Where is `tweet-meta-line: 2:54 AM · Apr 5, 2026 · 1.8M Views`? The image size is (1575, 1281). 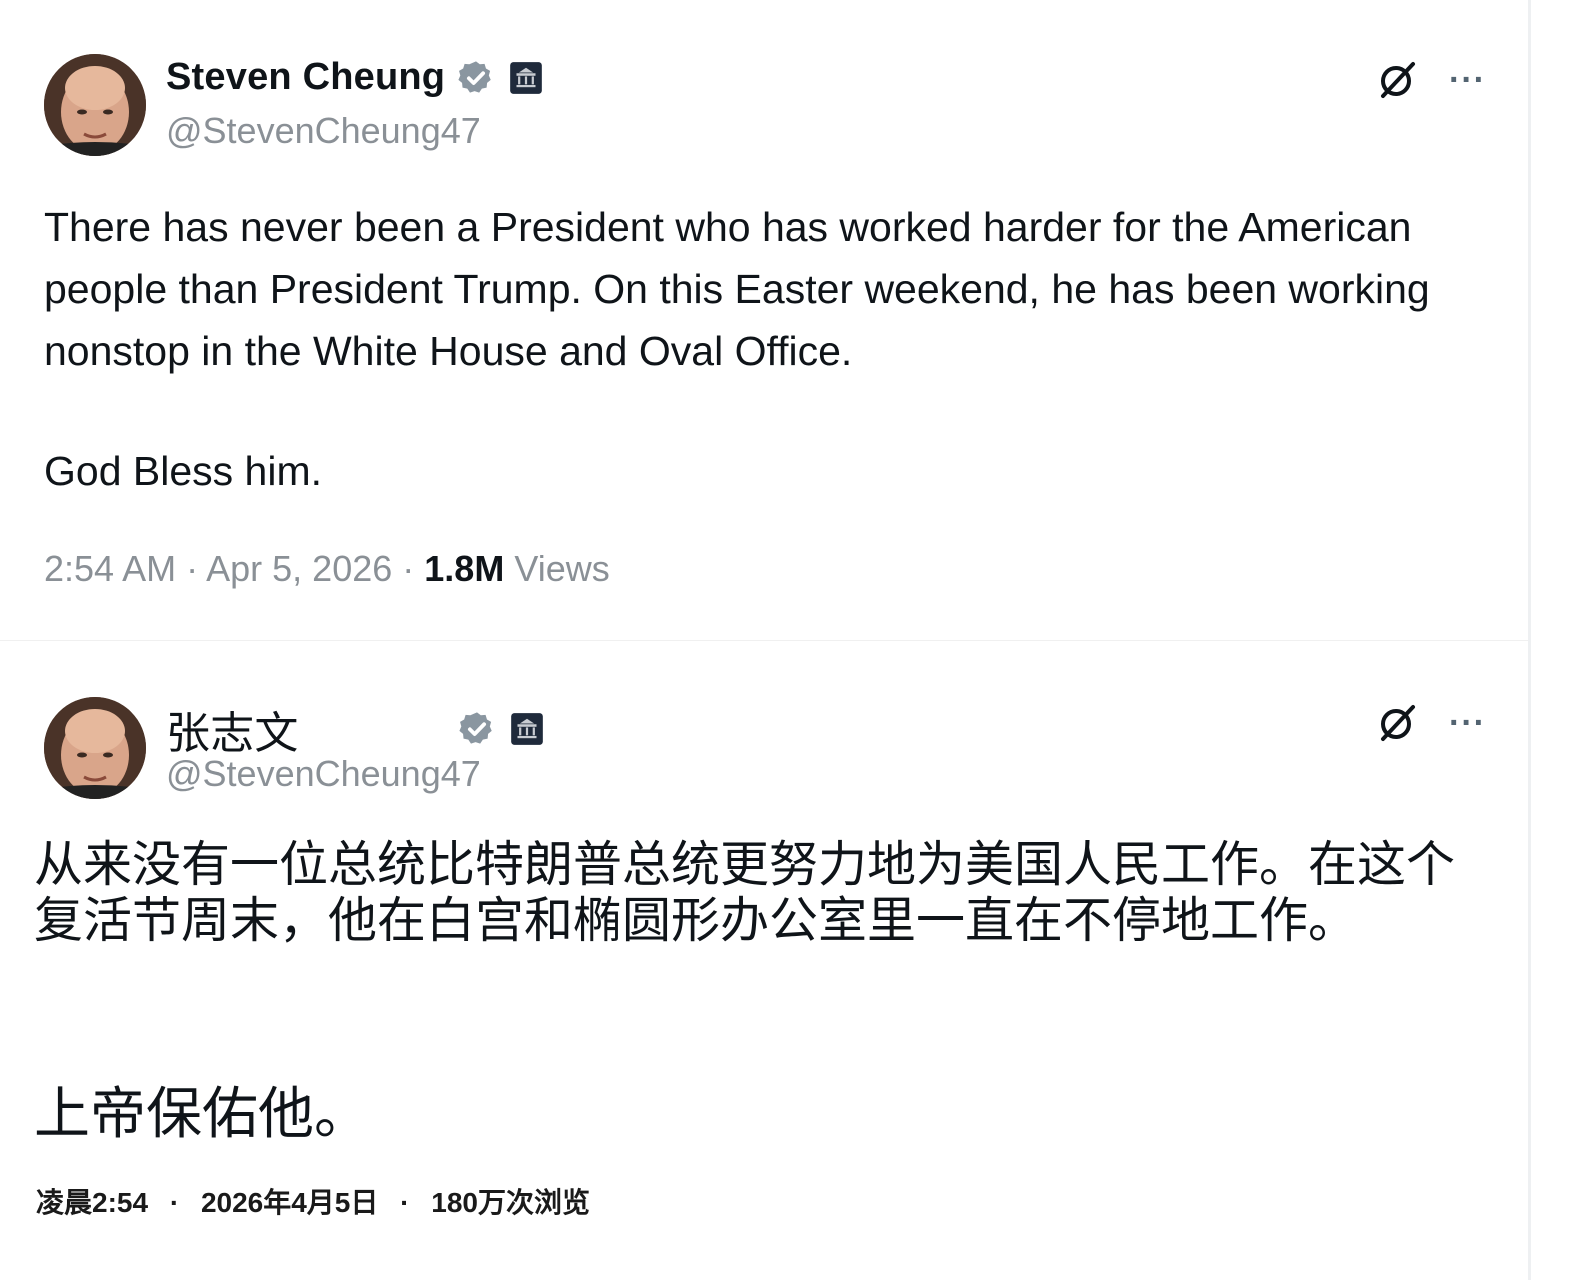
tweet-meta-line: 2:54 AM · Apr 5, 2026 · 1.8M Views is located at coordinates (327, 569).